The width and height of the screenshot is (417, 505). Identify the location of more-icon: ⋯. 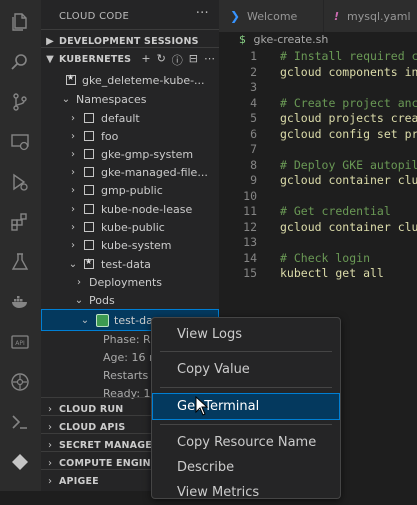
(209, 60).